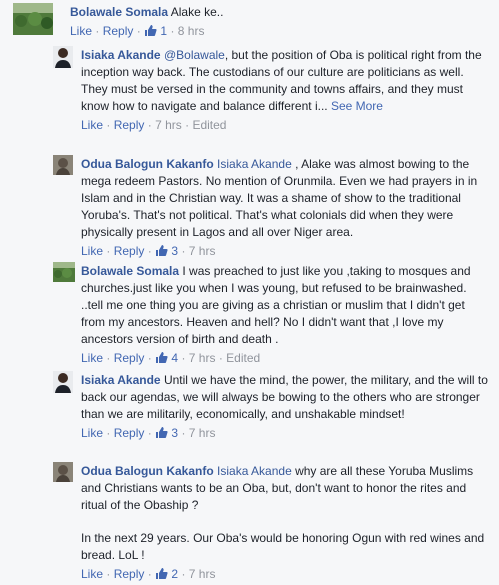 The height and width of the screenshot is (585, 499). I want to click on comment-content: Alake ke.., so click(197, 12).